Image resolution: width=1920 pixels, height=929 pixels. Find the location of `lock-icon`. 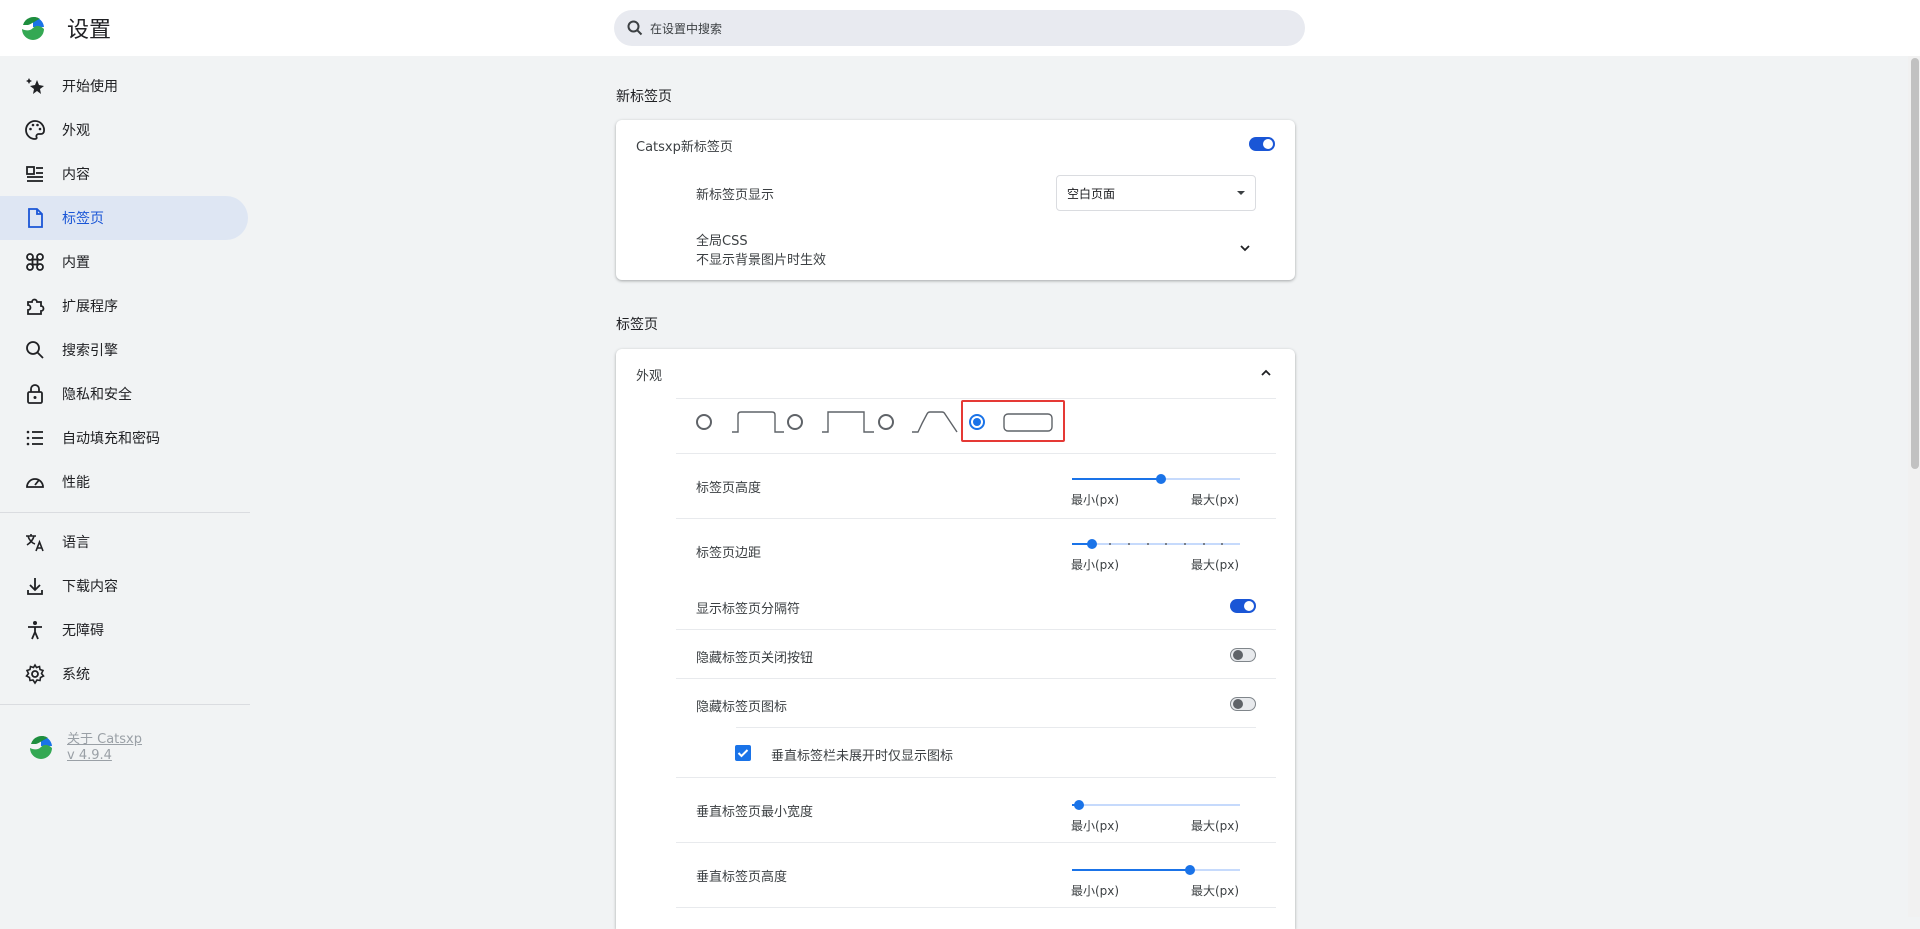

lock-icon is located at coordinates (35, 394).